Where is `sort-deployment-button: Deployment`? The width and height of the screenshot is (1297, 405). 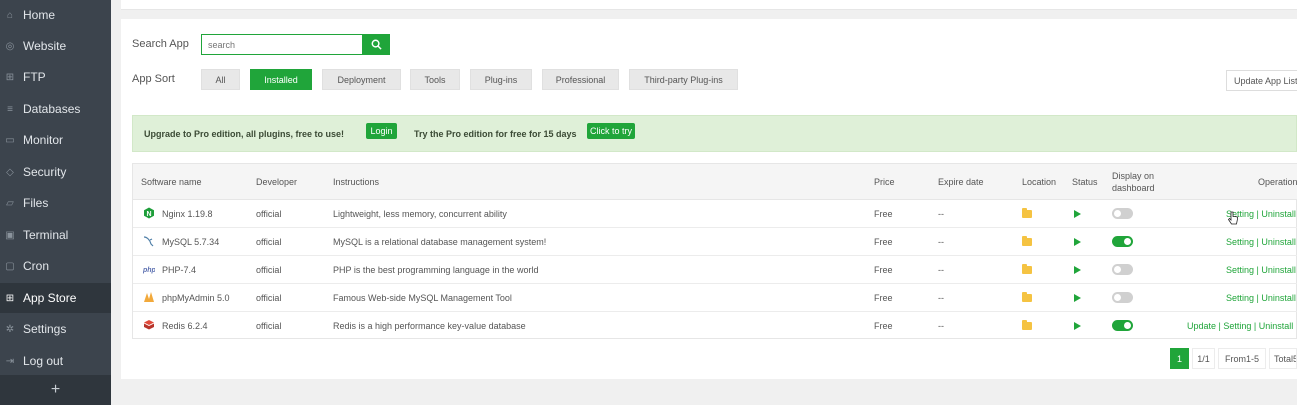
sort-deployment-button: Deployment is located at coordinates (361, 79).